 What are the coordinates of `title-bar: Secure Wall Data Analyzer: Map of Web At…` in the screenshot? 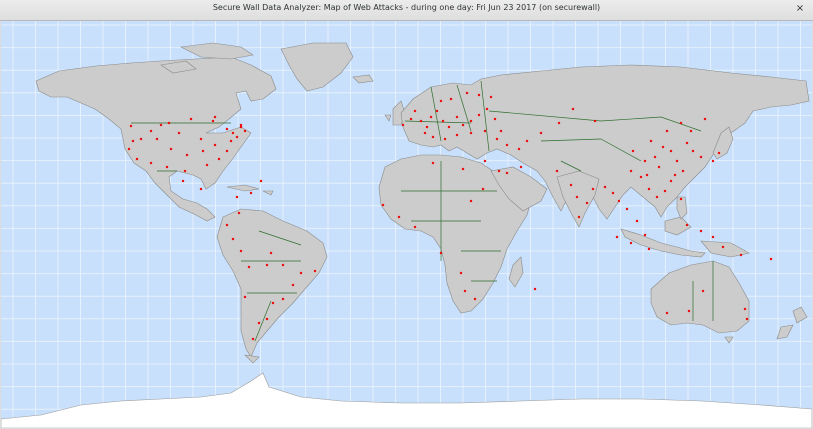 It's located at (406, 10).